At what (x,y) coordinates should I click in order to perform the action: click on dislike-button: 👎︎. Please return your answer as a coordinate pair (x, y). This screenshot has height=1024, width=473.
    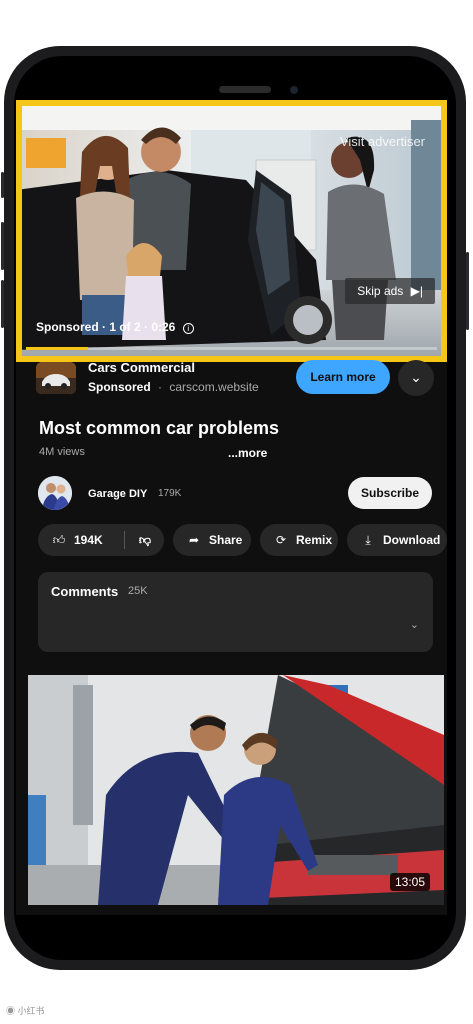
    Looking at the image, I should click on (145, 540).